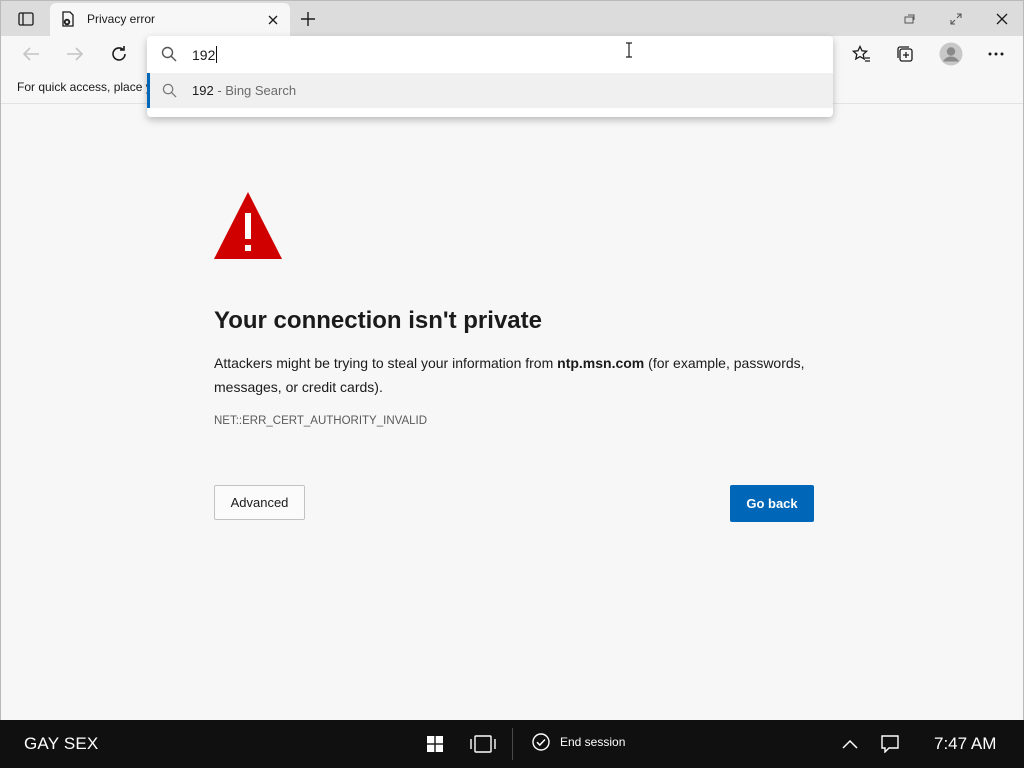 This screenshot has height=768, width=1024. I want to click on restore-small-icon, so click(909, 19).